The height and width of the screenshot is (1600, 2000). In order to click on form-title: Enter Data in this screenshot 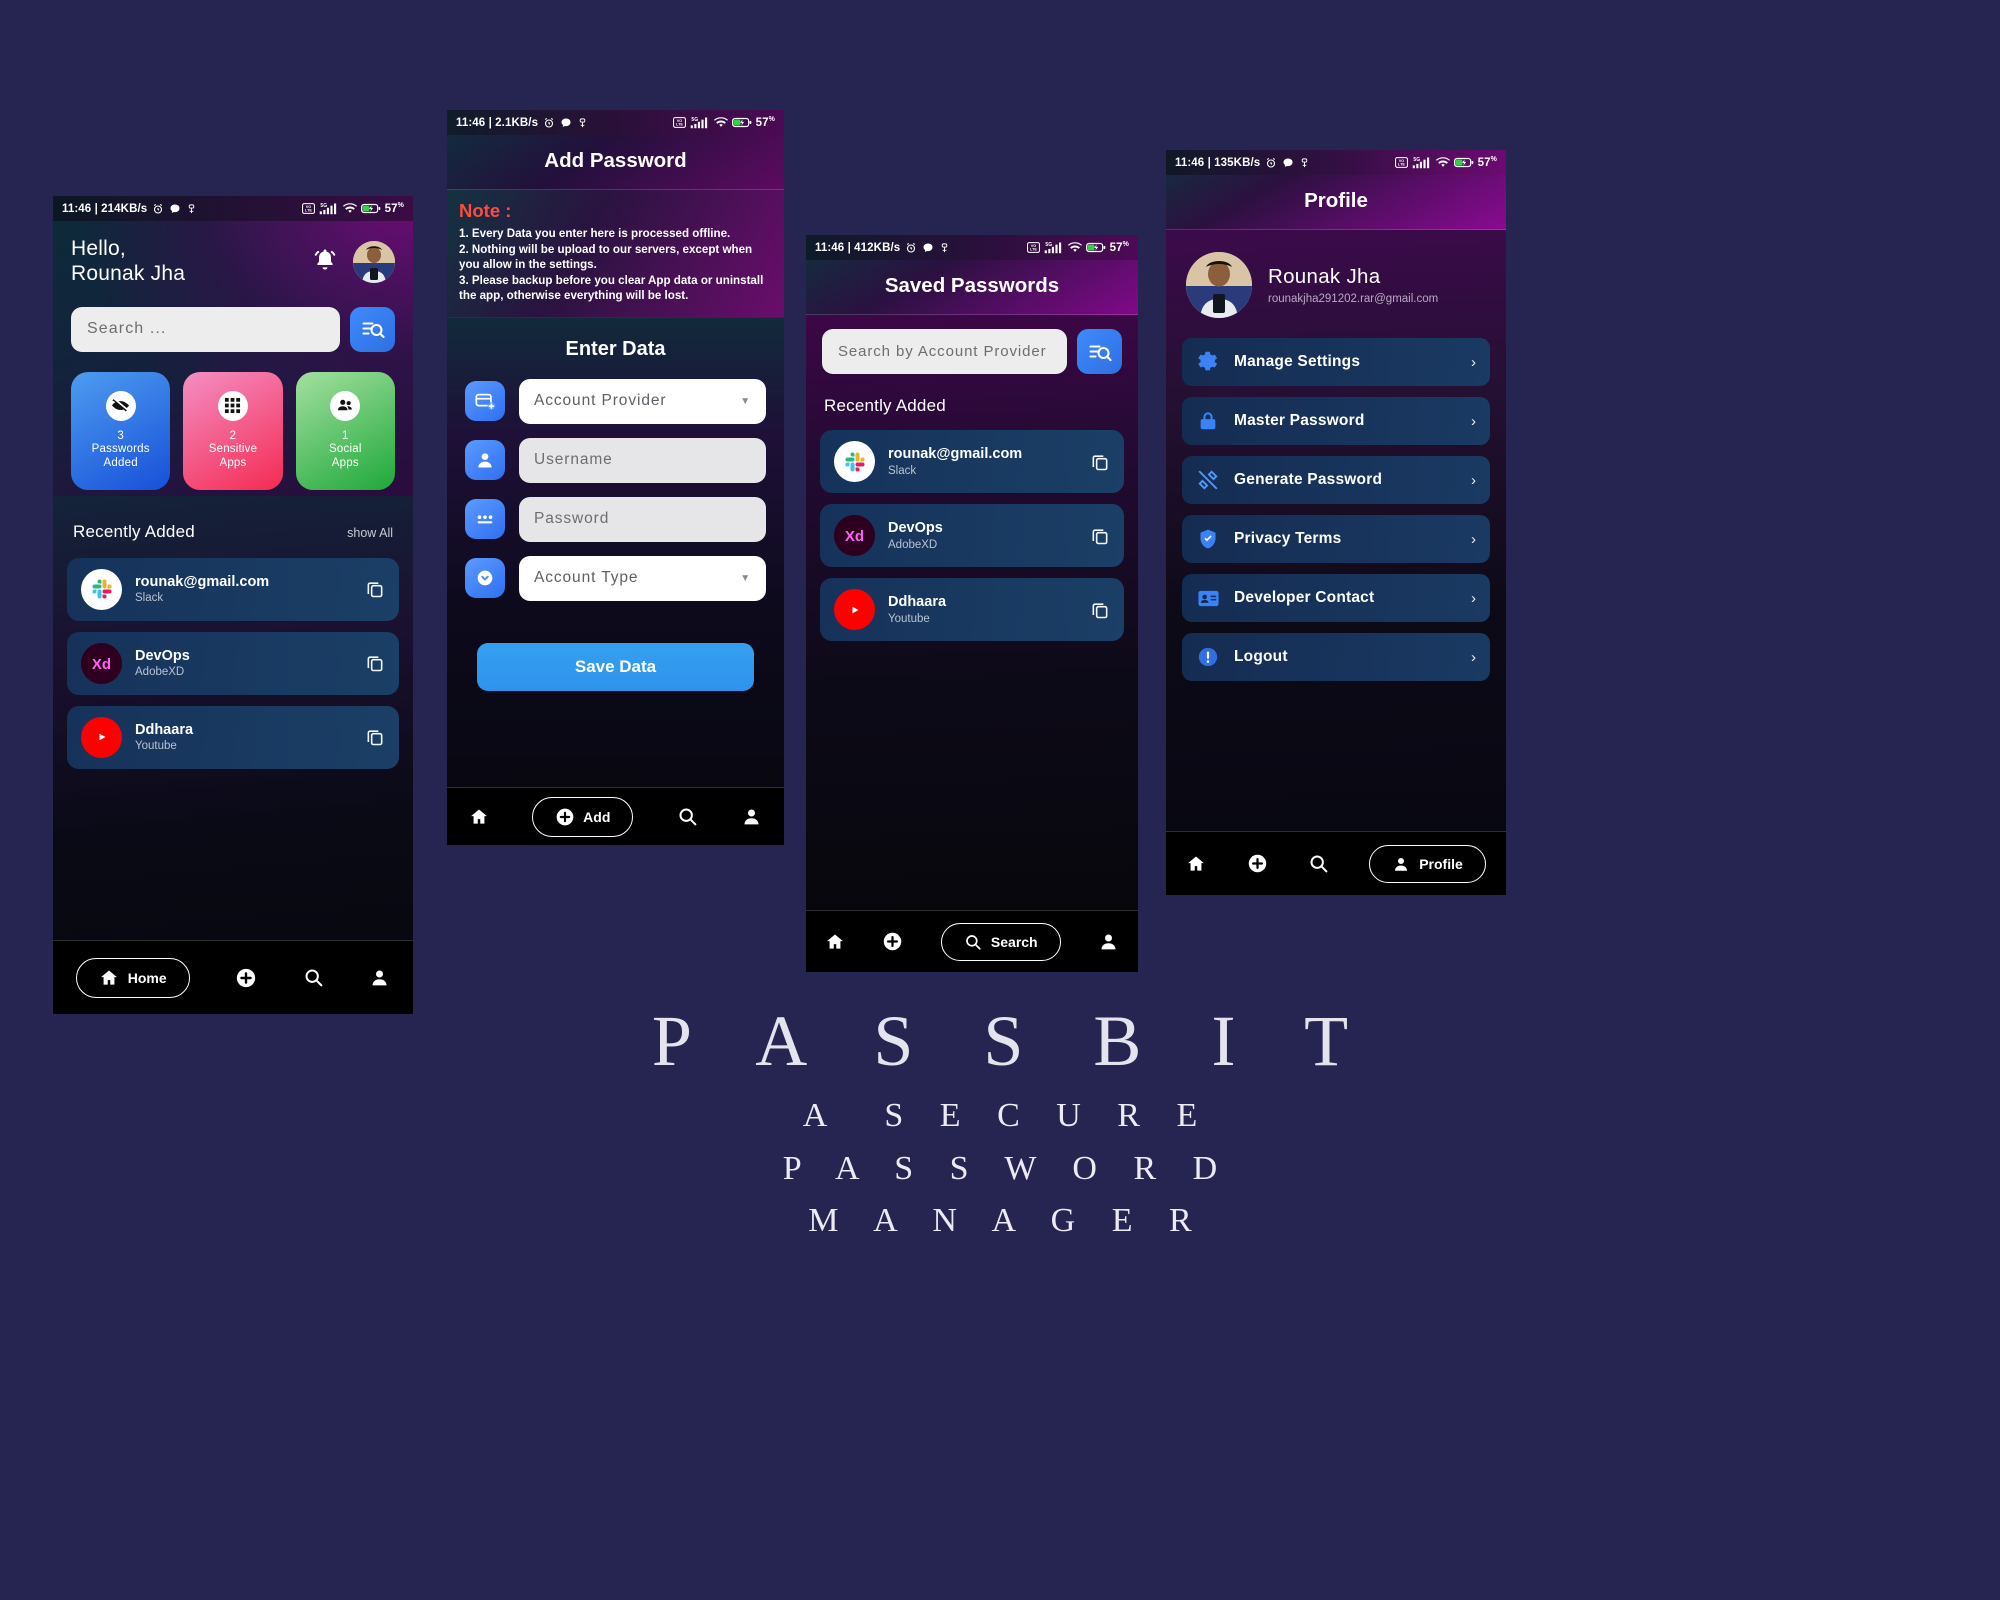, I will do `click(615, 348)`.